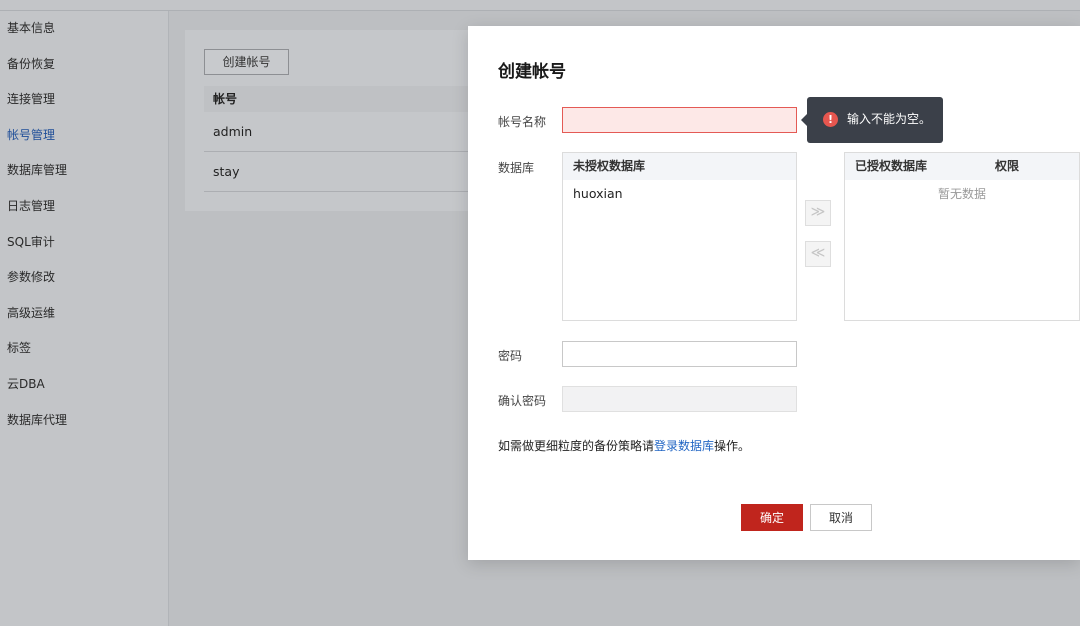 The image size is (1080, 626). I want to click on confirm-password-input, so click(679, 399).